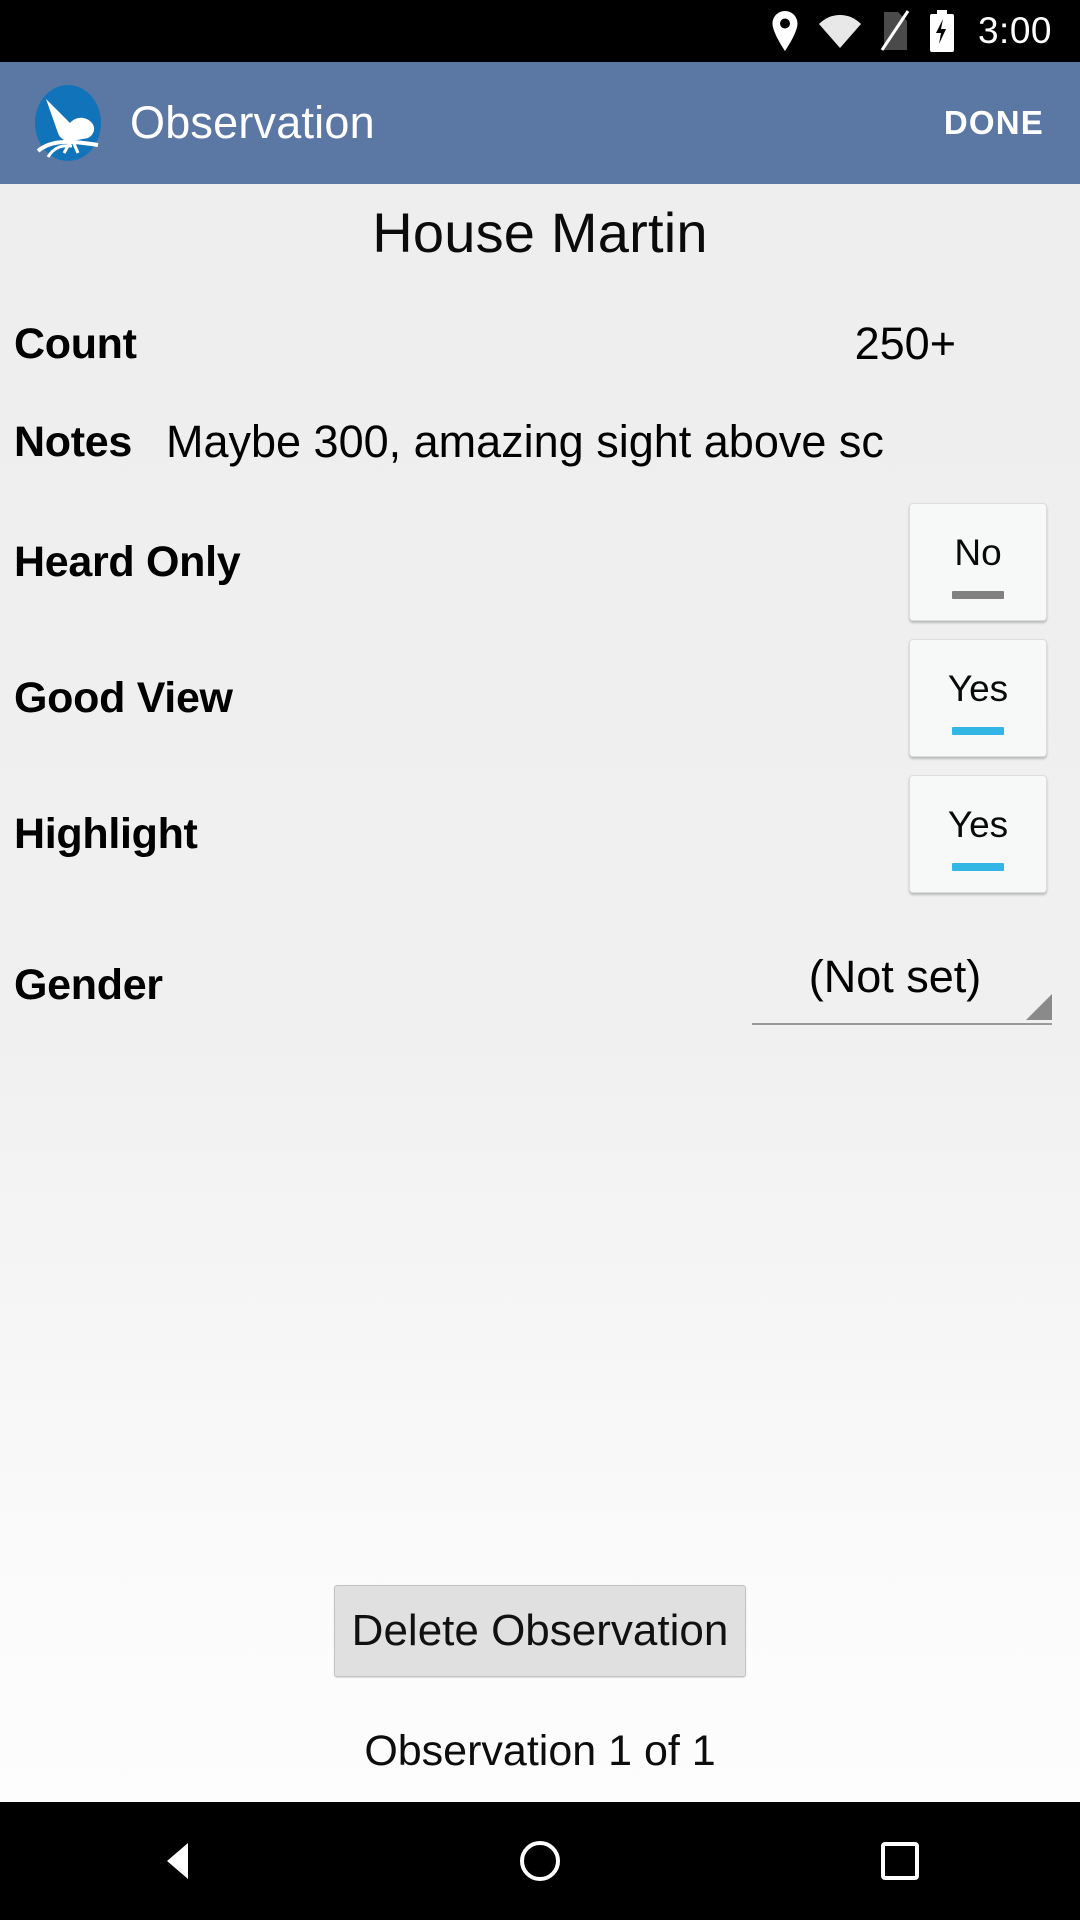 This screenshot has height=1920, width=1080. What do you see at coordinates (978, 824) in the screenshot?
I see `highlight-value: Yes` at bounding box center [978, 824].